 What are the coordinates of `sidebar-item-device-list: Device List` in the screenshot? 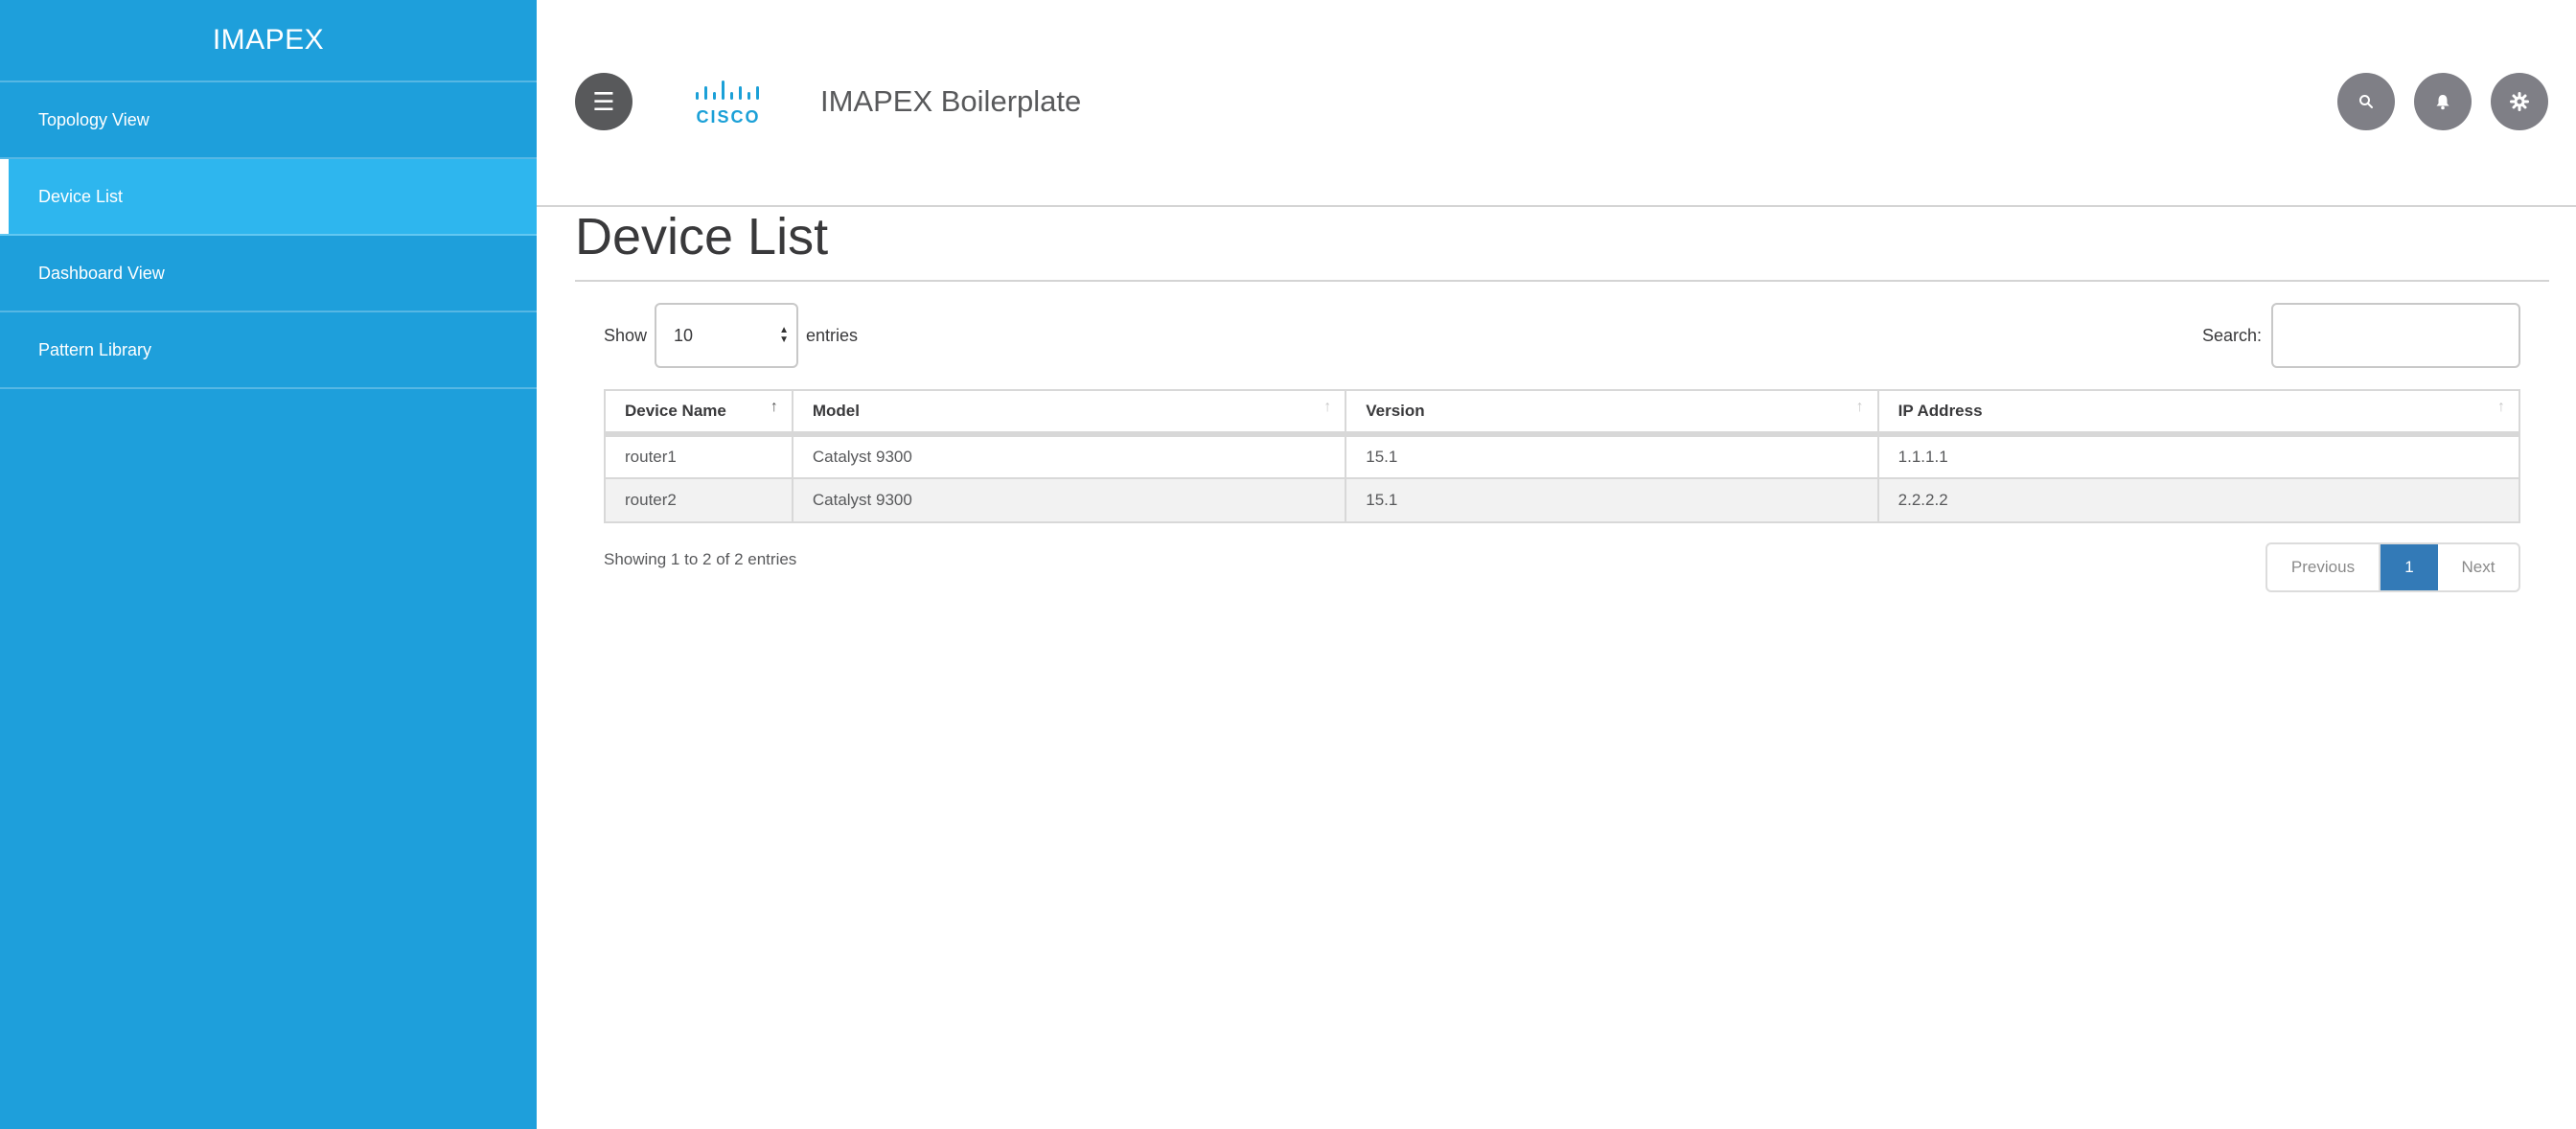 It's located at (268, 197).